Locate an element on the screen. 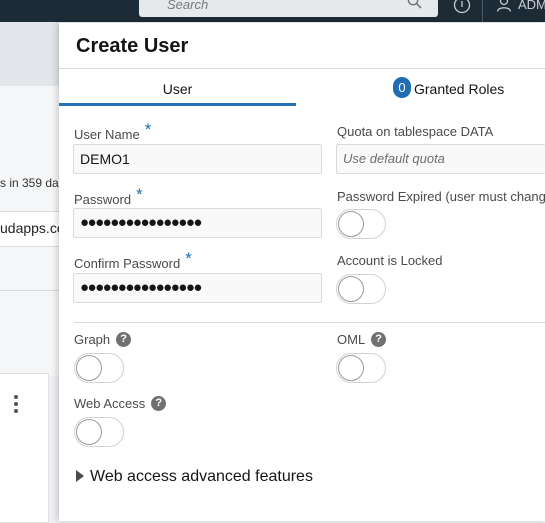 The width and height of the screenshot is (545, 523). password-expired-toggle is located at coordinates (361, 224).